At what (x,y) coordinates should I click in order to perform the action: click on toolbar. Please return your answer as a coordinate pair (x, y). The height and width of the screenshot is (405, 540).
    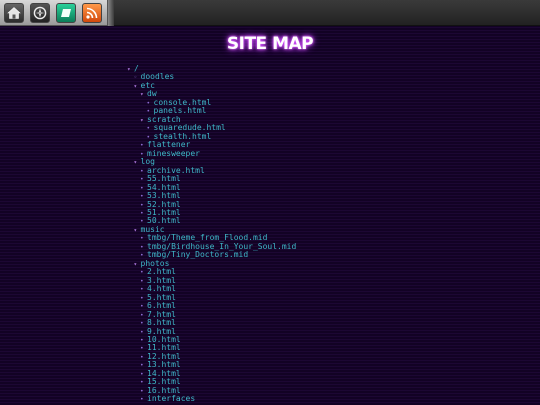
    Looking at the image, I should click on (57, 13).